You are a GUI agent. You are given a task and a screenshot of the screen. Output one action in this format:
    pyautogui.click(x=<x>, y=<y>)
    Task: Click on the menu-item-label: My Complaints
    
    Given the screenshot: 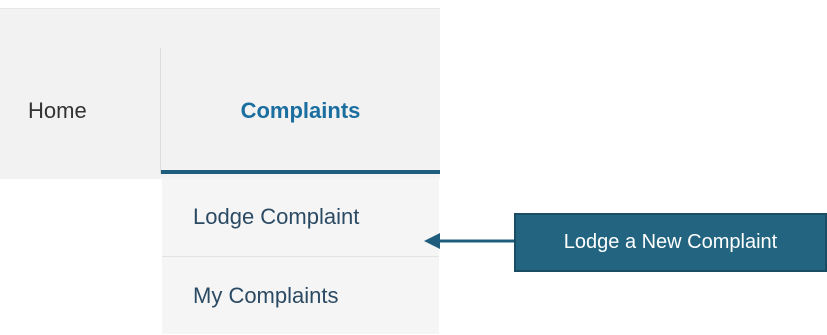 What is the action you would take?
    pyautogui.click(x=266, y=295)
    